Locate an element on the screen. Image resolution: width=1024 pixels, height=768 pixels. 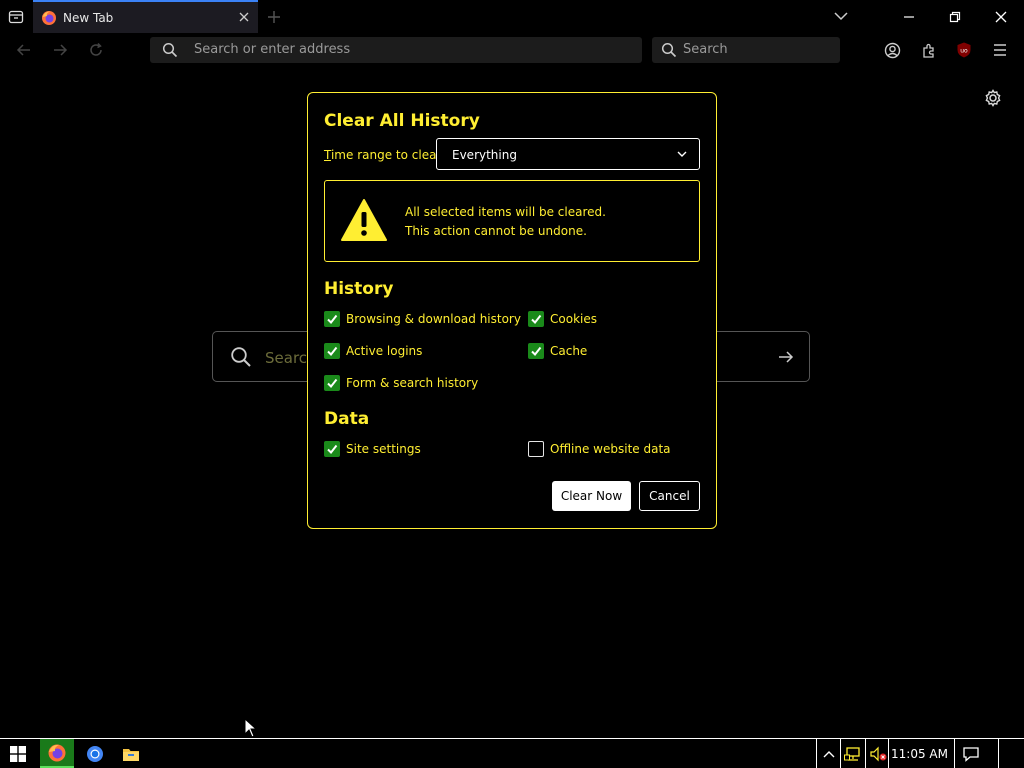
taskbar-firefox is located at coordinates (57, 753).